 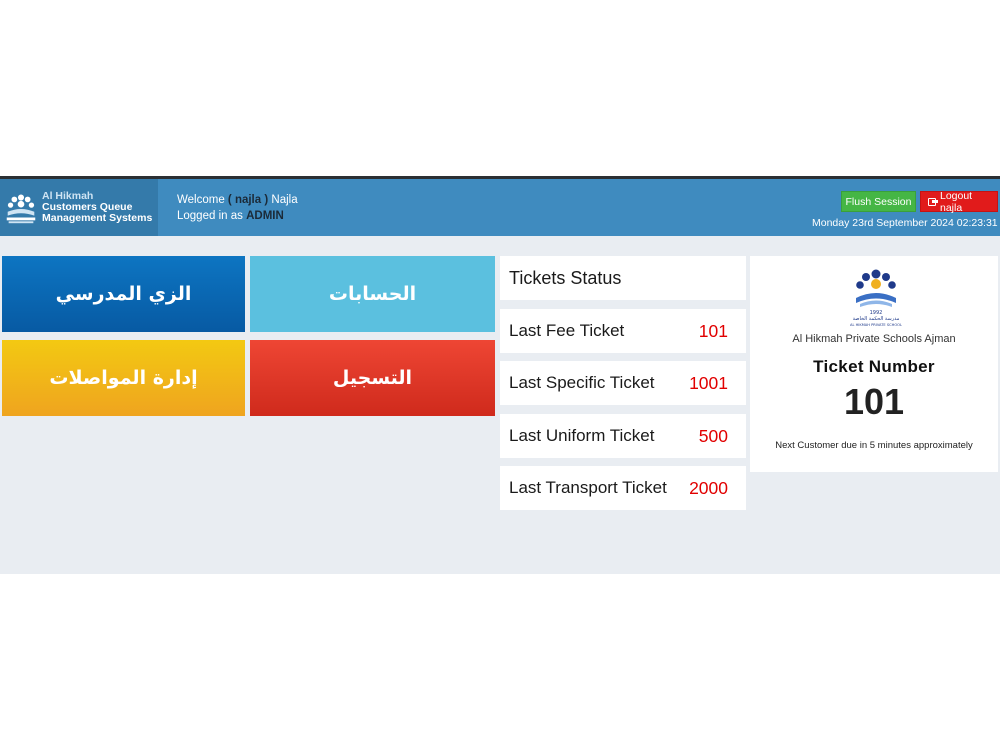 I want to click on status-row-fee: Last Fee Ticket 101, so click(x=623, y=331).